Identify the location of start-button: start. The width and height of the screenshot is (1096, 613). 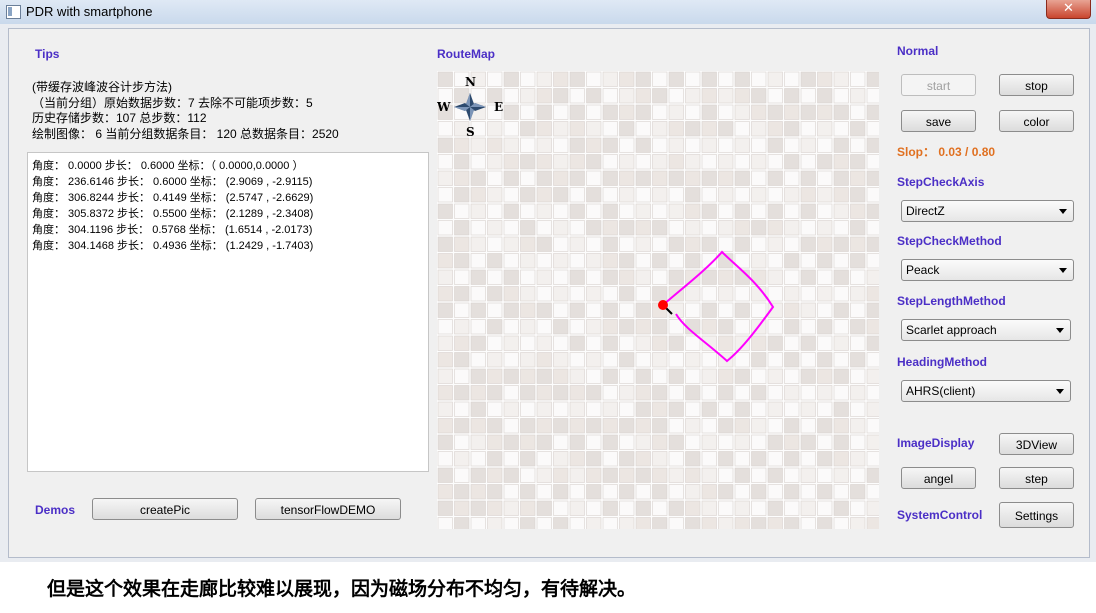
(938, 85).